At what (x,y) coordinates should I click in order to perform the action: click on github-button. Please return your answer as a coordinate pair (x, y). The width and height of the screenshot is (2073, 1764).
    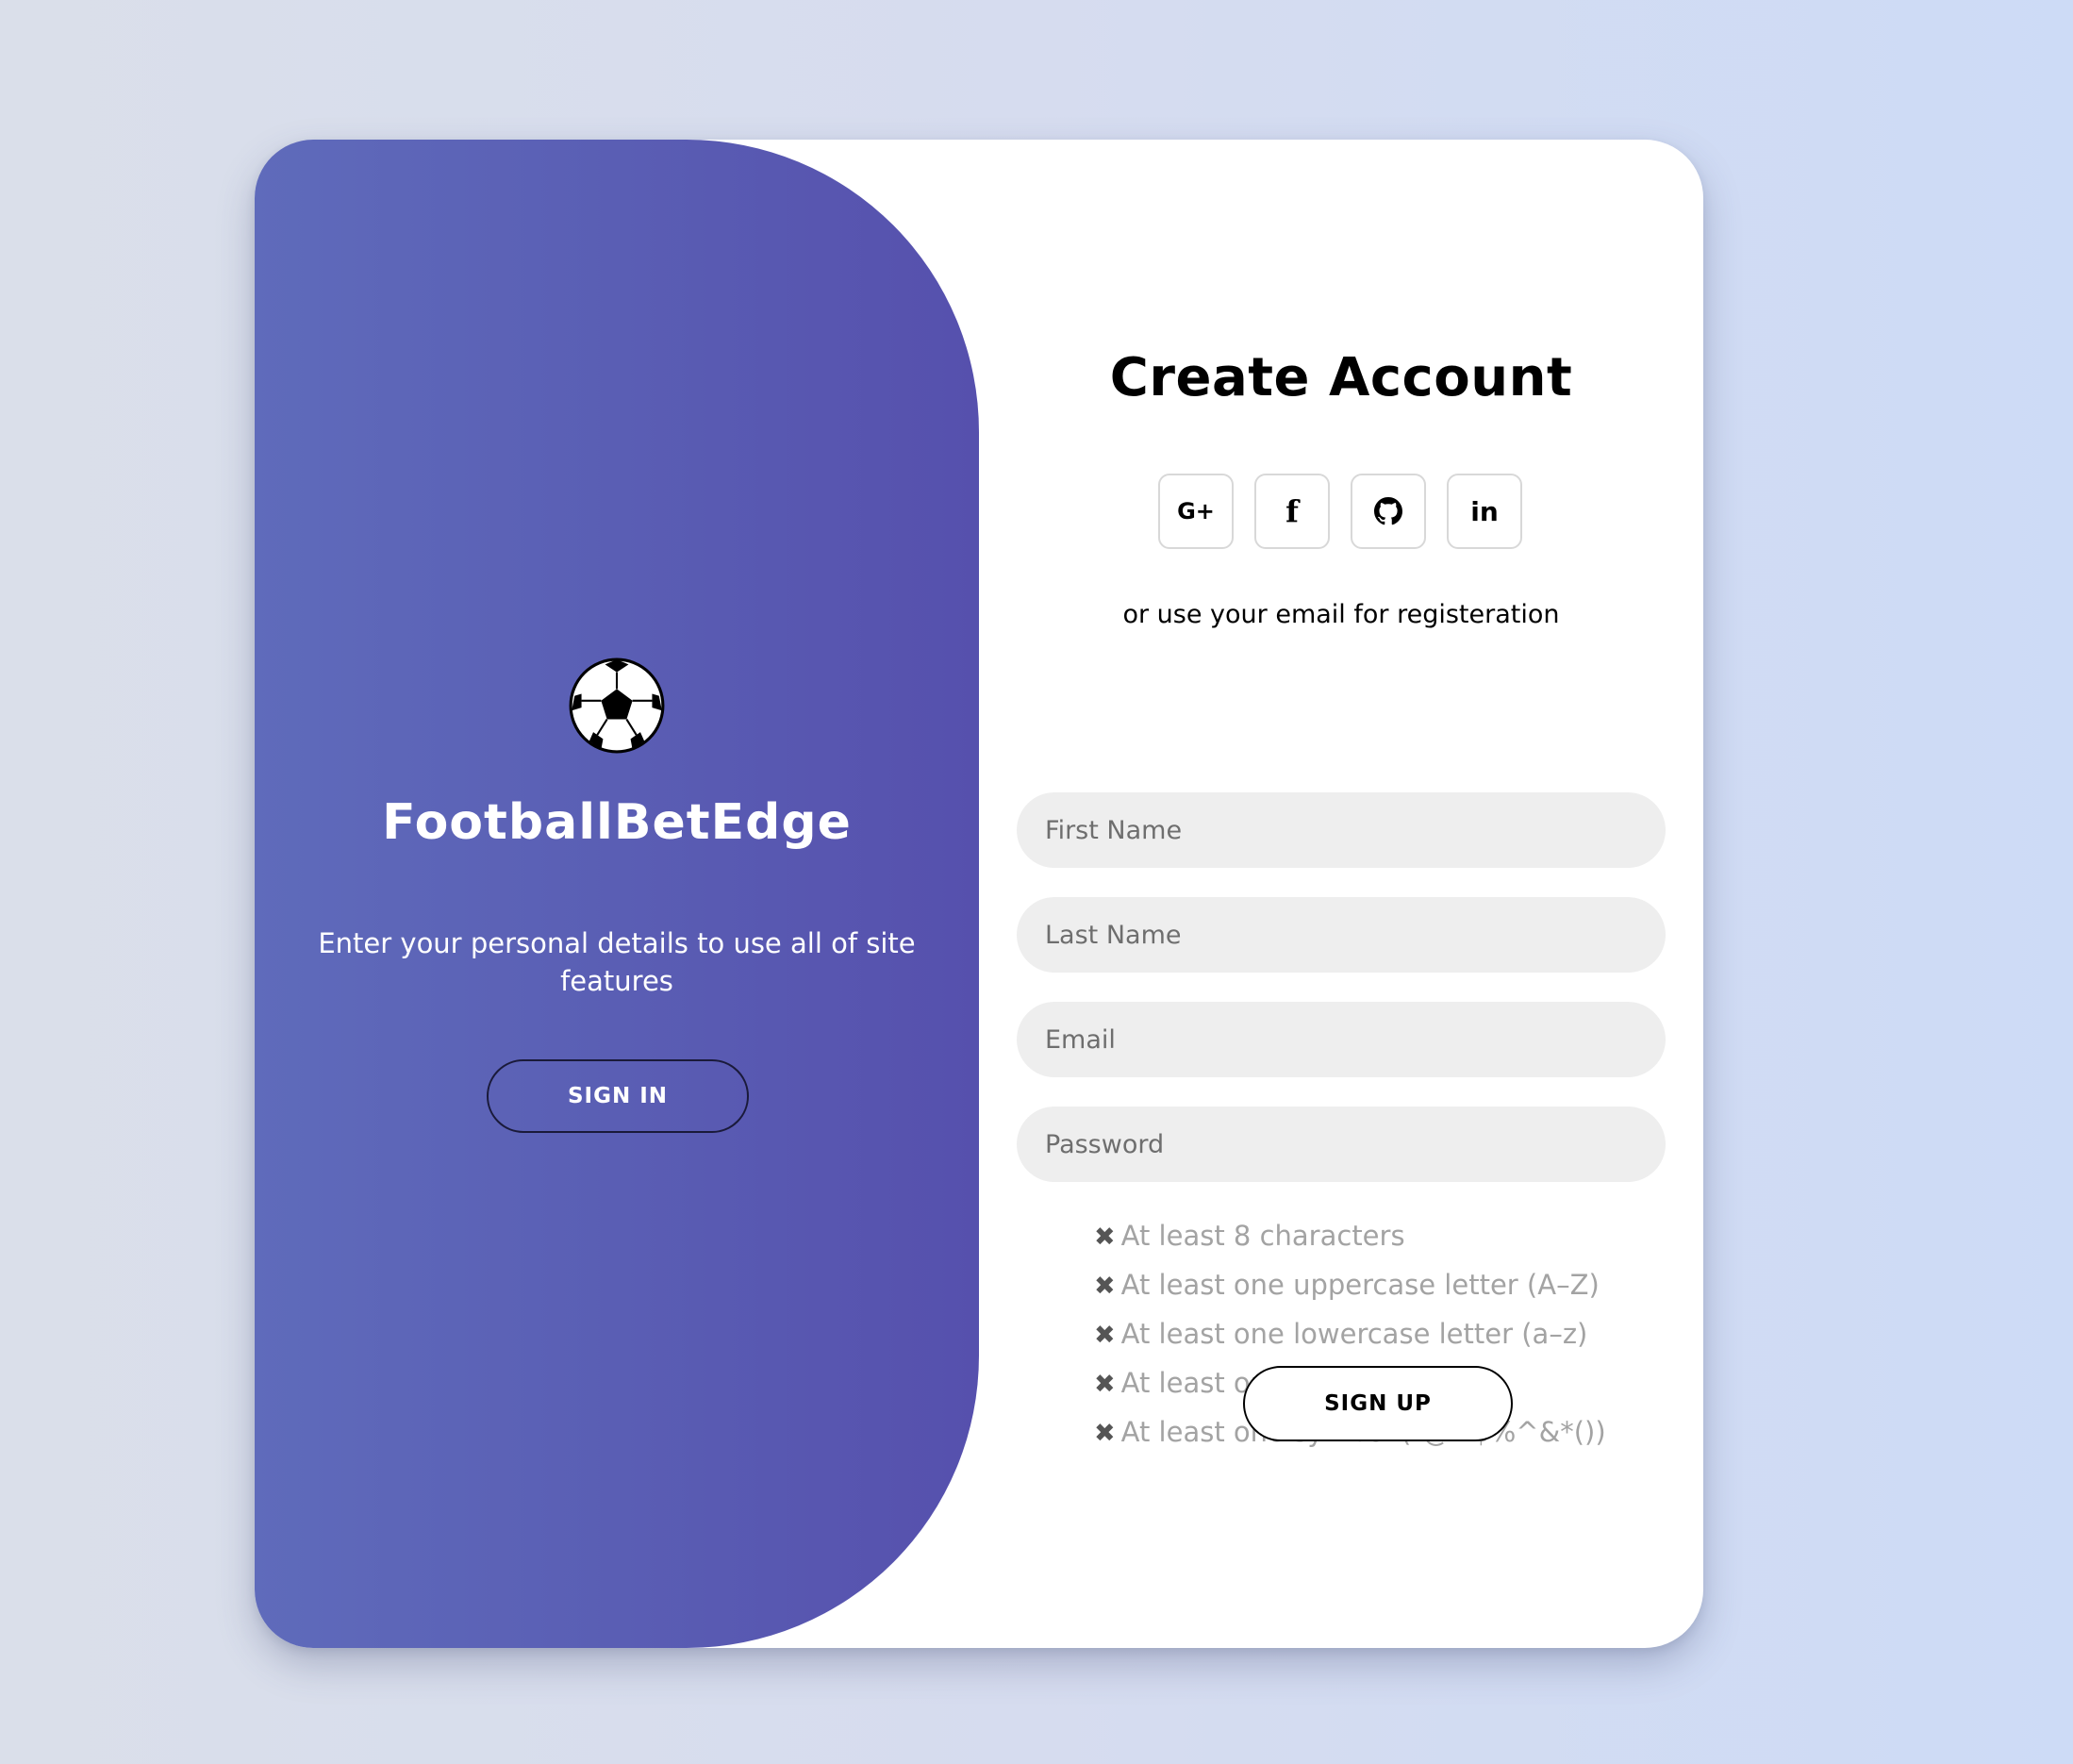
    Looking at the image, I should click on (1388, 511).